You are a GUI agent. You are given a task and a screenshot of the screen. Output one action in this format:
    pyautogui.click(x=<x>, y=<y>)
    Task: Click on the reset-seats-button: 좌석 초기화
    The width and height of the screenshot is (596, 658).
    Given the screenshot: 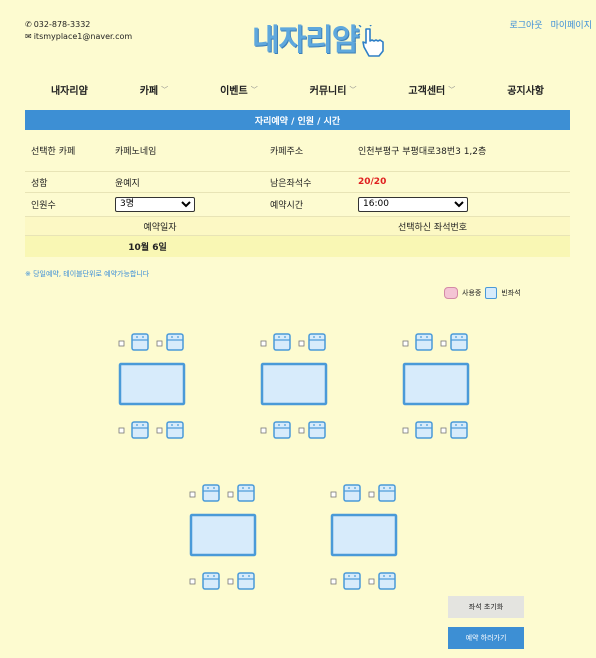 What is the action you would take?
    pyautogui.click(x=486, y=607)
    